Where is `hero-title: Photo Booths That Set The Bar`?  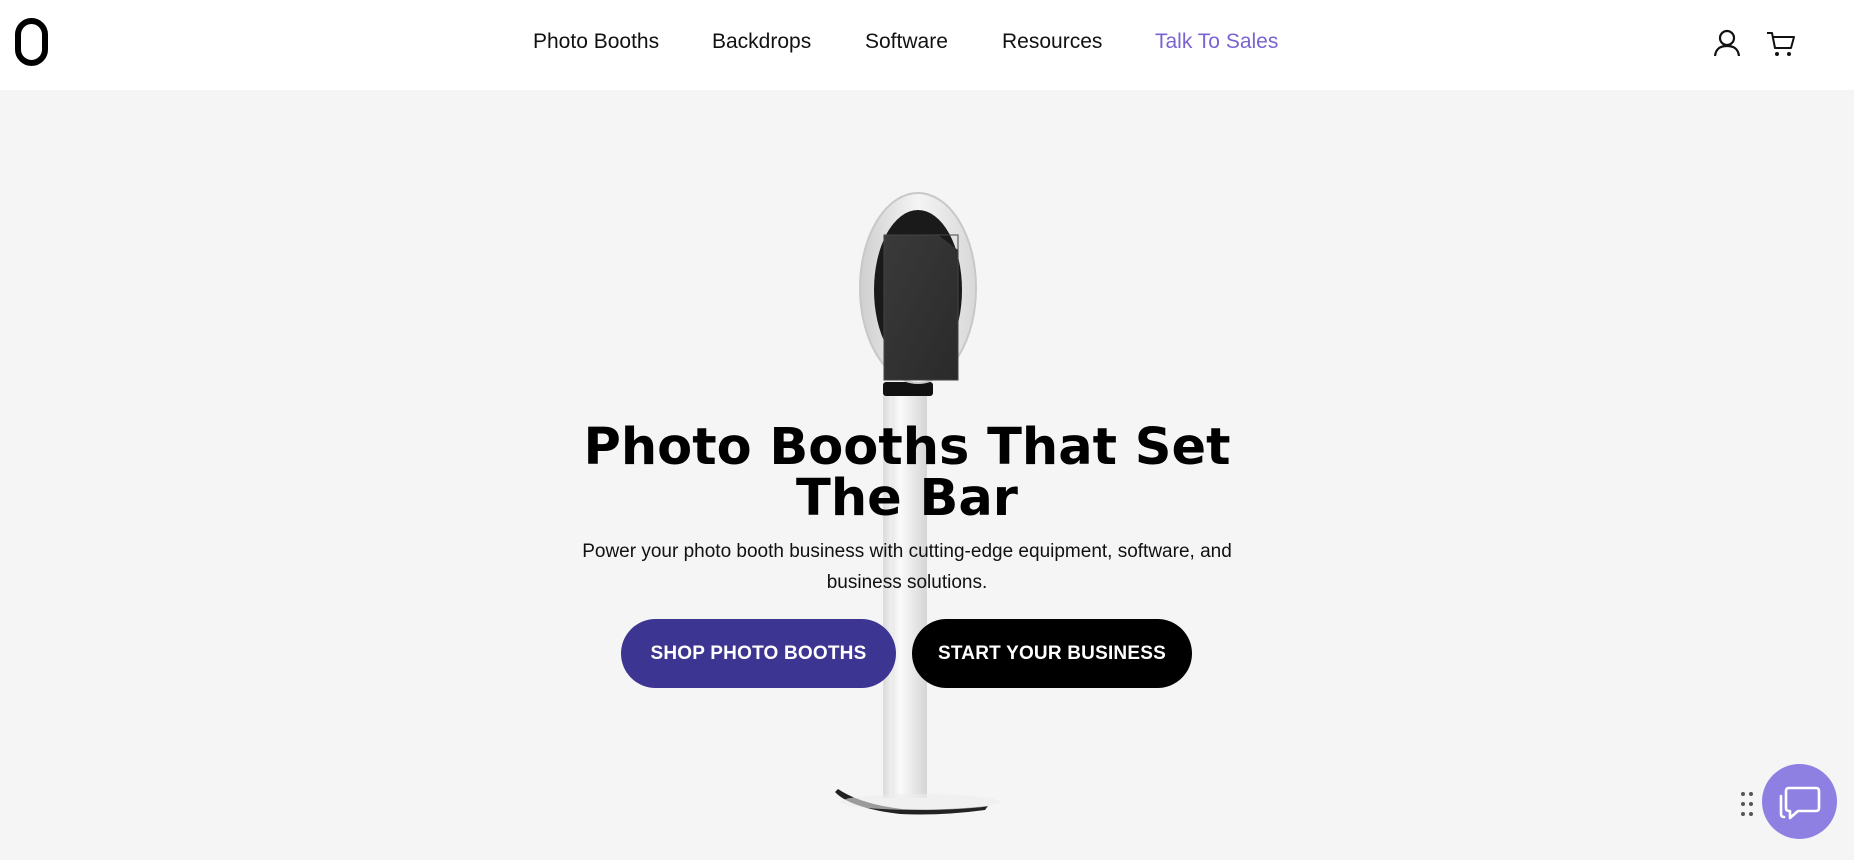 hero-title: Photo Booths That Set The Bar is located at coordinates (907, 473).